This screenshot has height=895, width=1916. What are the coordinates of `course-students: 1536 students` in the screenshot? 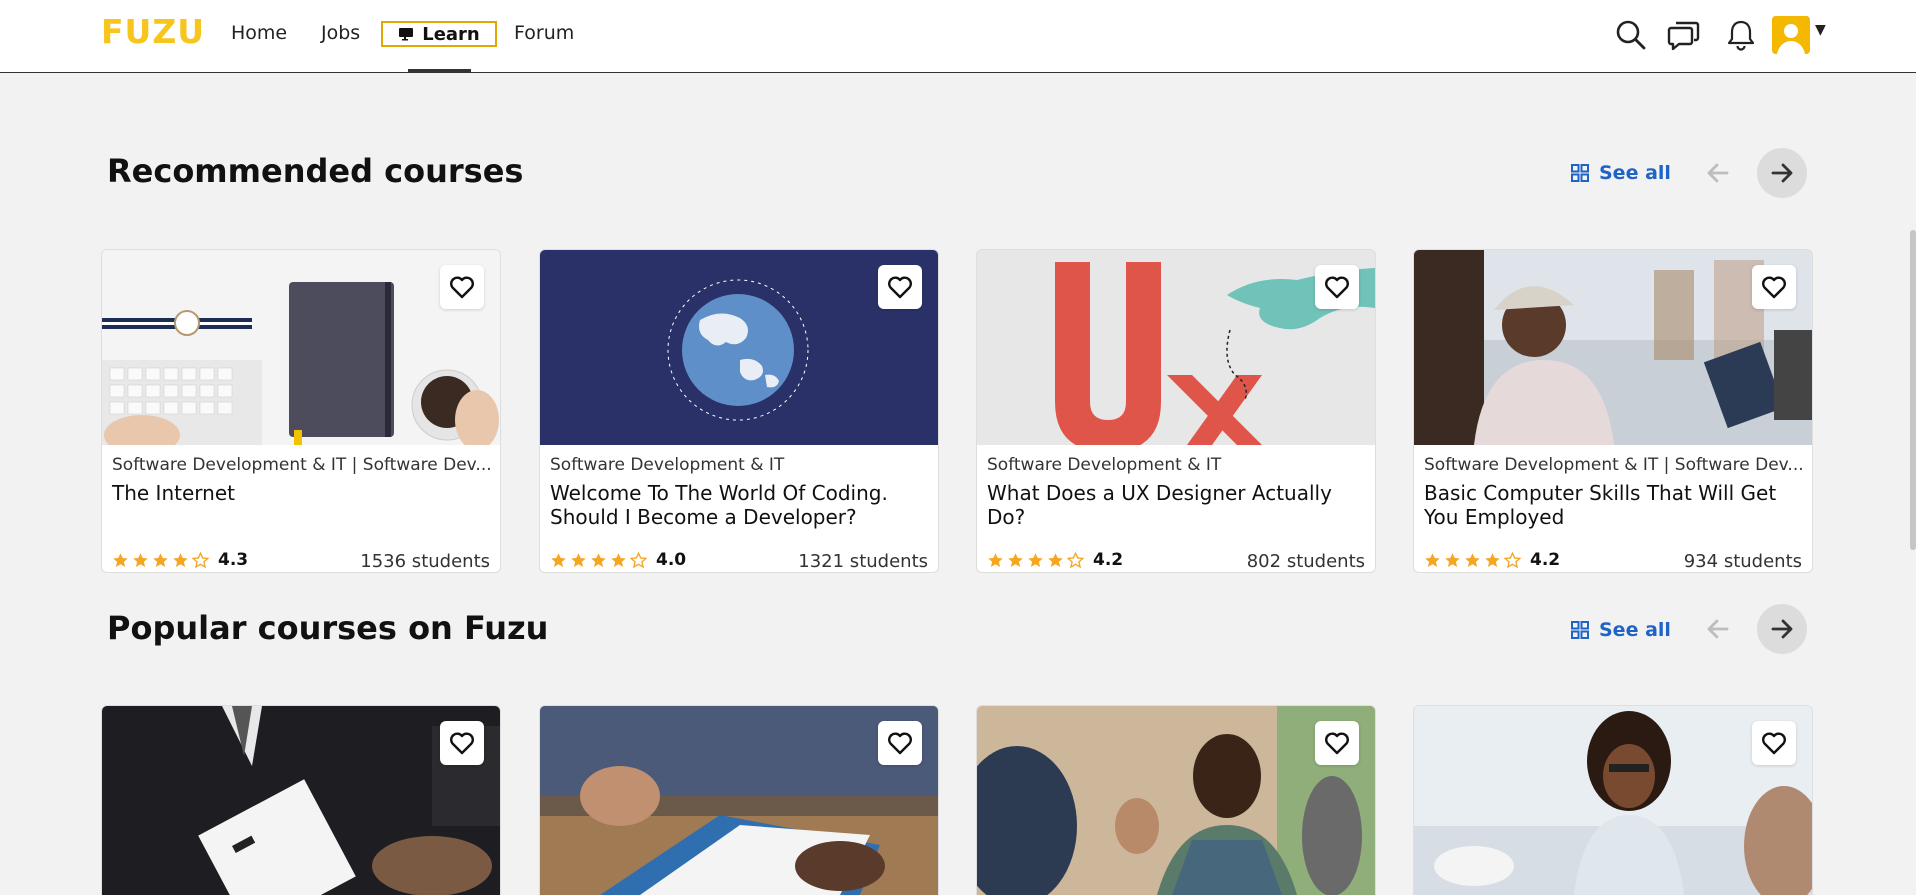 It's located at (425, 561).